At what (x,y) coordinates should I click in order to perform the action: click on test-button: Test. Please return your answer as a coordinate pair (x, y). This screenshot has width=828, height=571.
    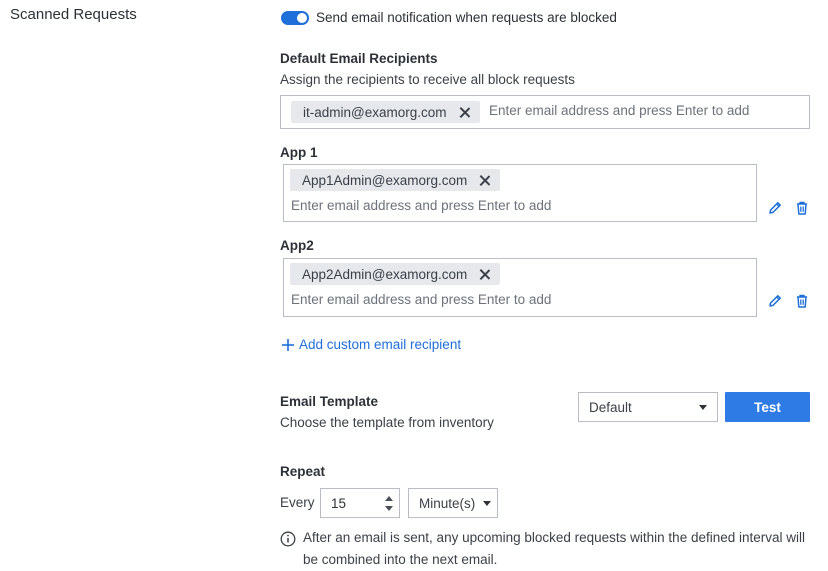
    Looking at the image, I should click on (767, 407).